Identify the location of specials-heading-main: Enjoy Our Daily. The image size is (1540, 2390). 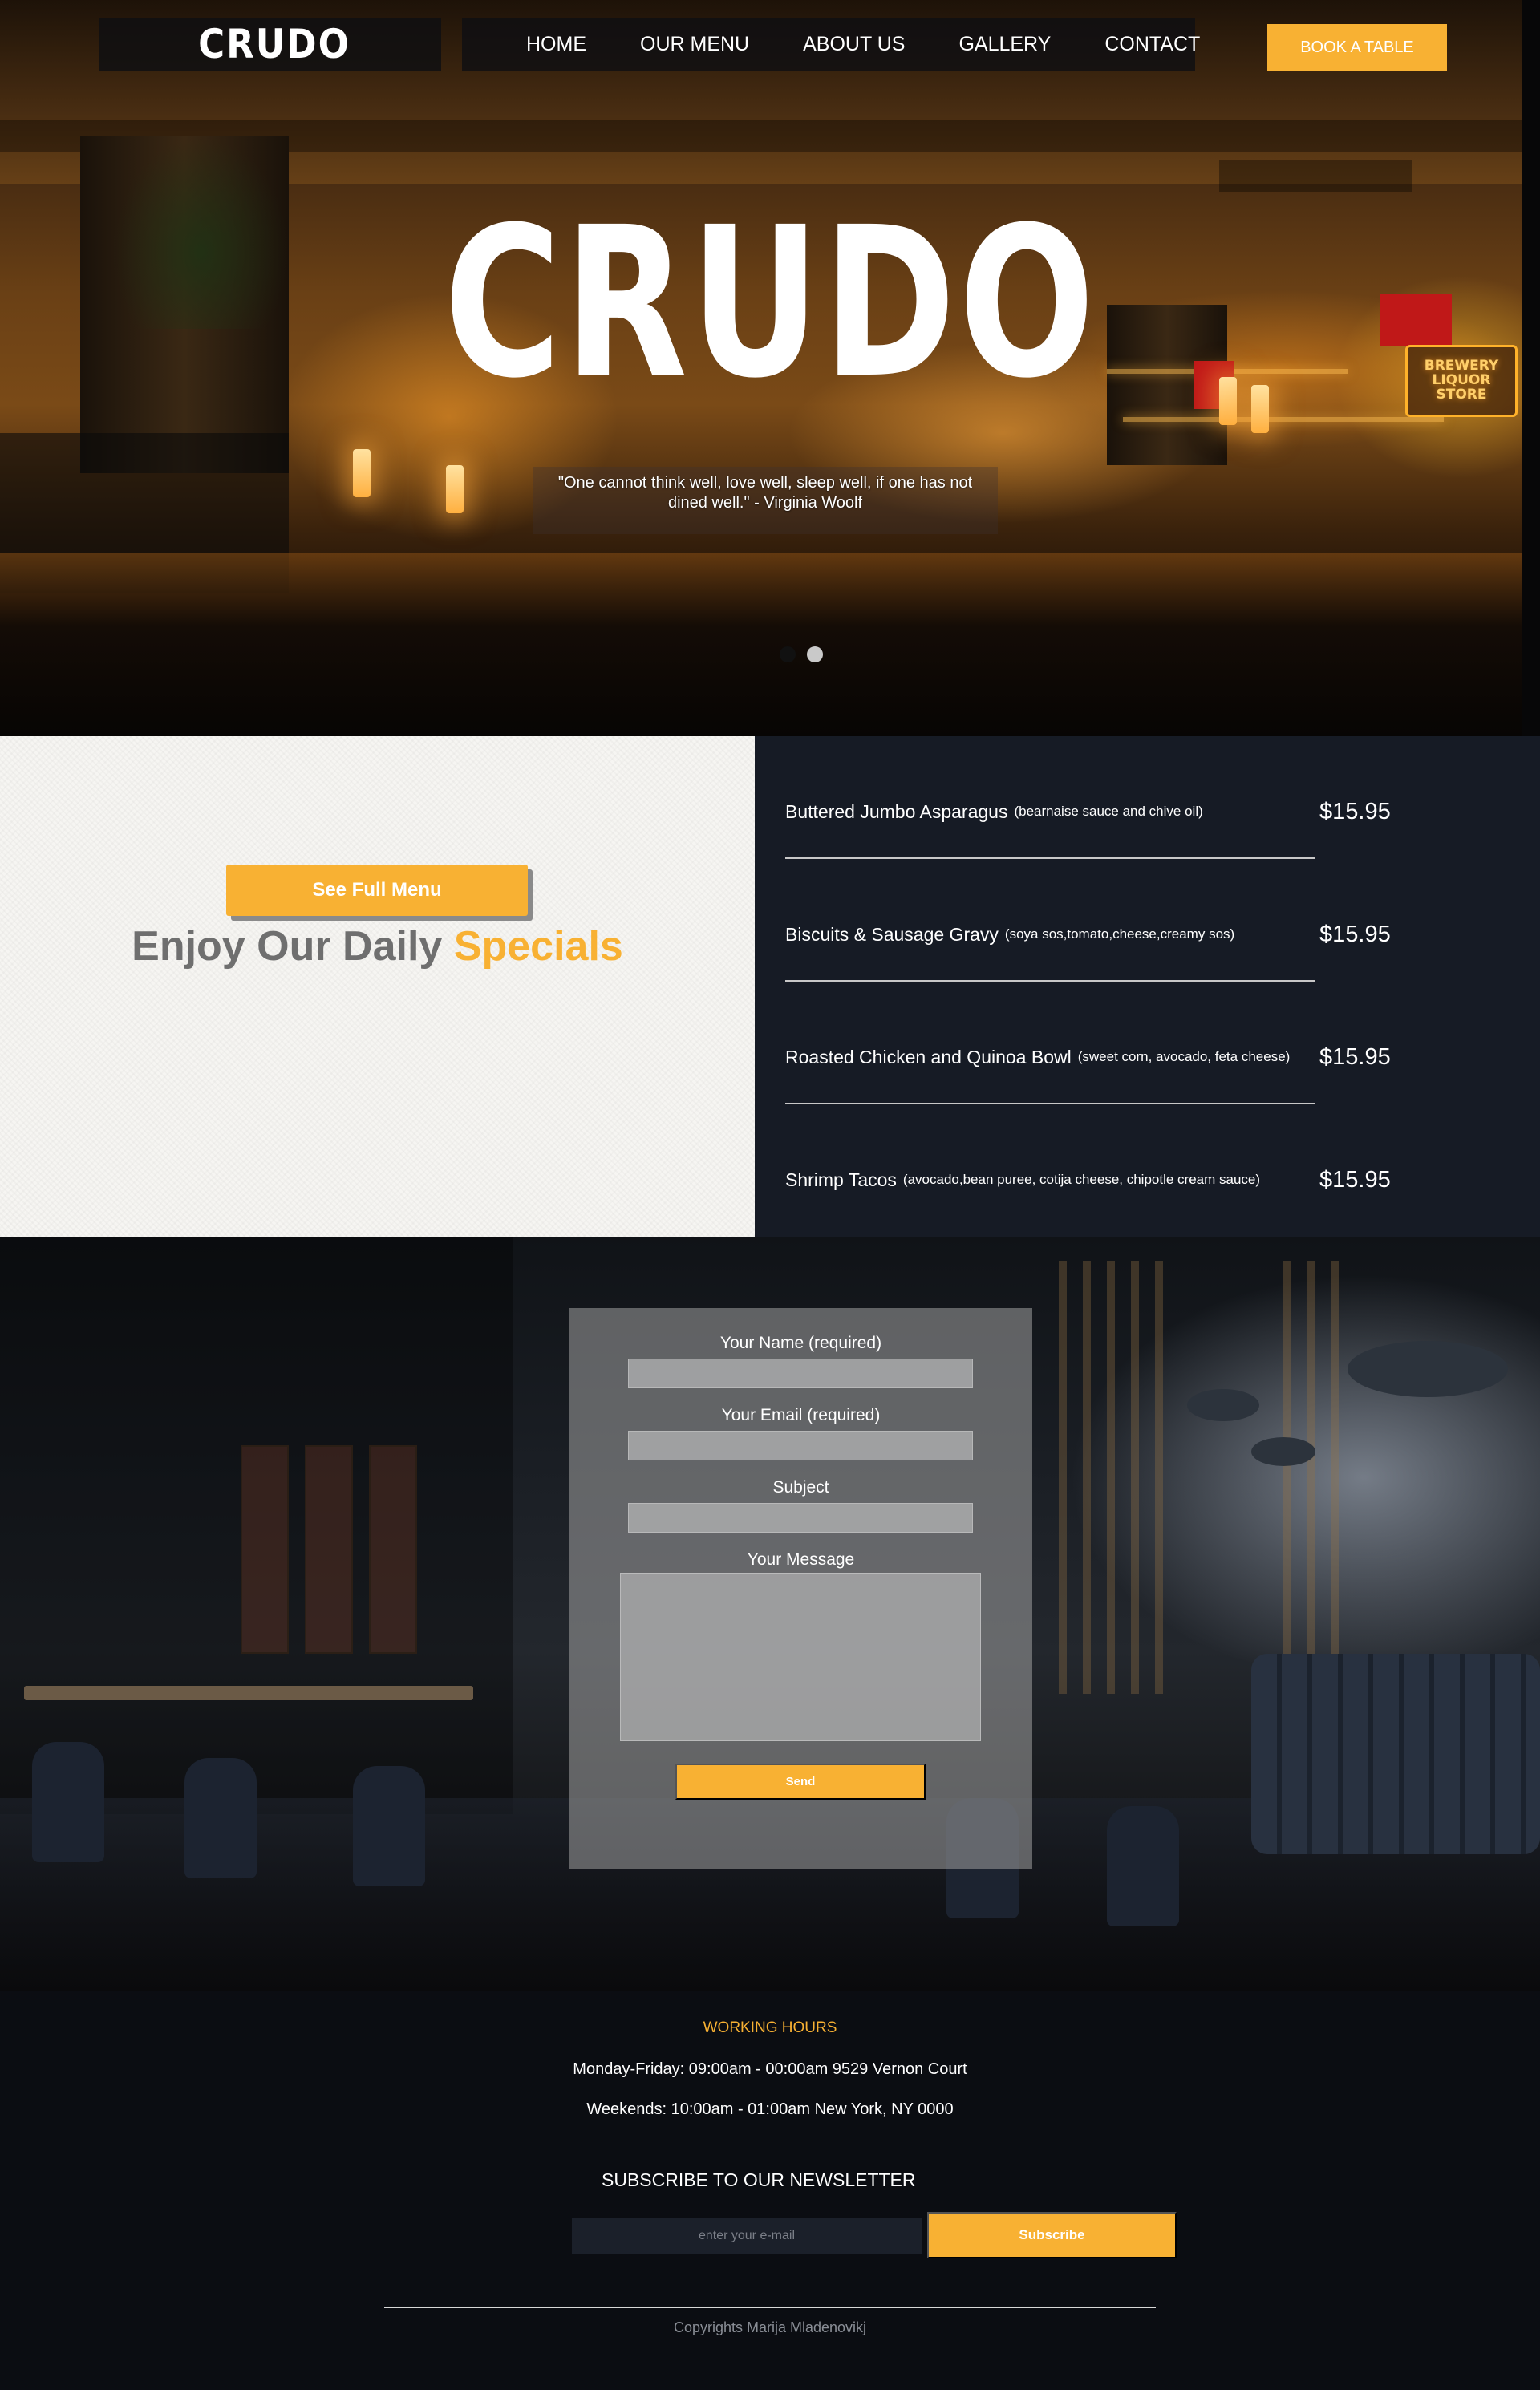
(287, 946).